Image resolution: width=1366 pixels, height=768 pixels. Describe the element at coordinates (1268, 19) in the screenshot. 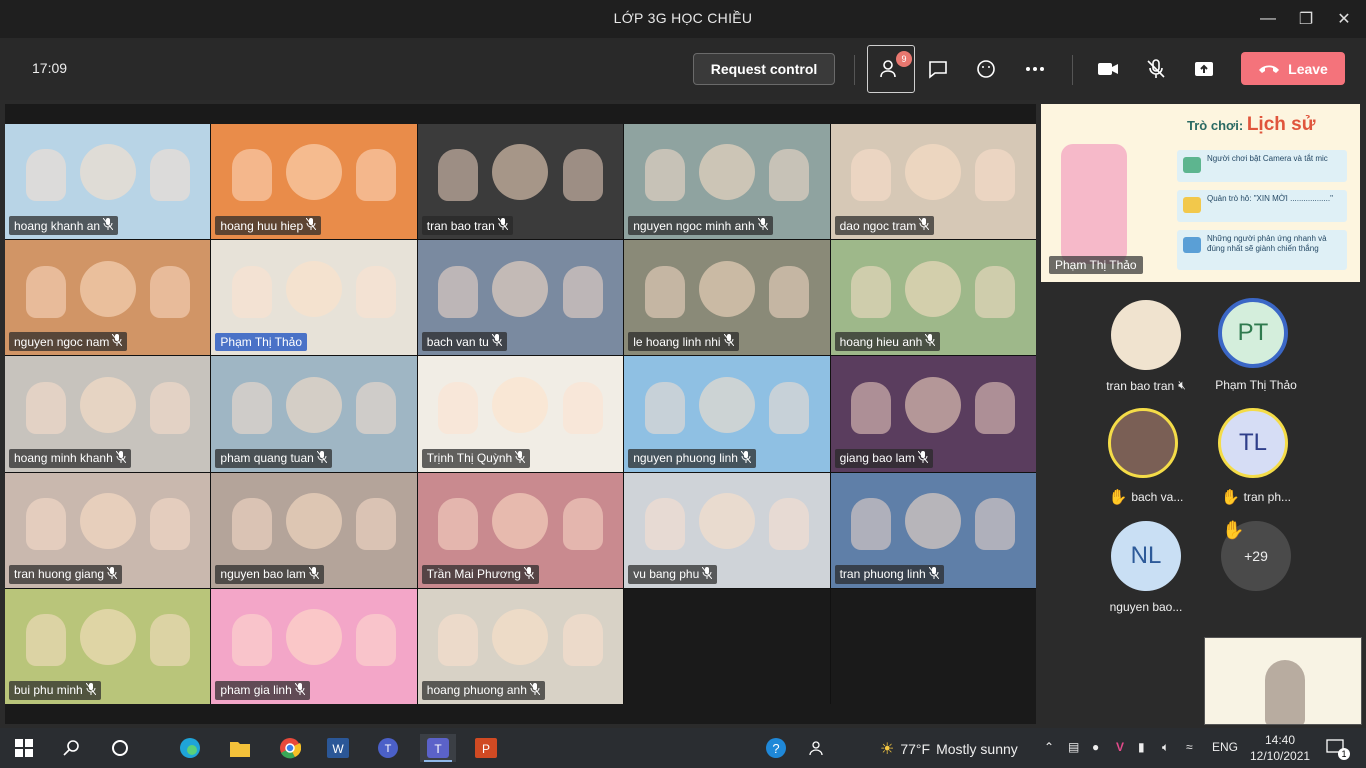

I see `minimize-button: —` at that location.